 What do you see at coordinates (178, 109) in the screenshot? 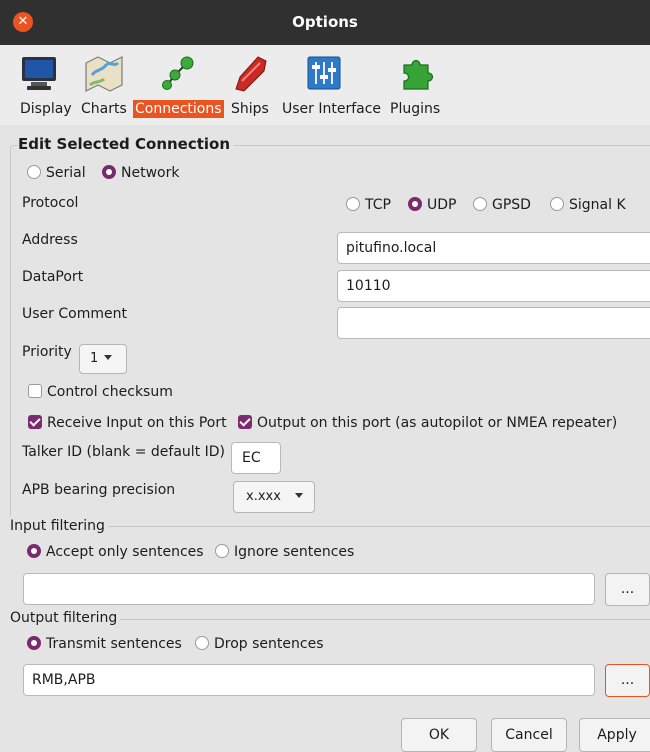
I see `tab-connections-label: Connections` at bounding box center [178, 109].